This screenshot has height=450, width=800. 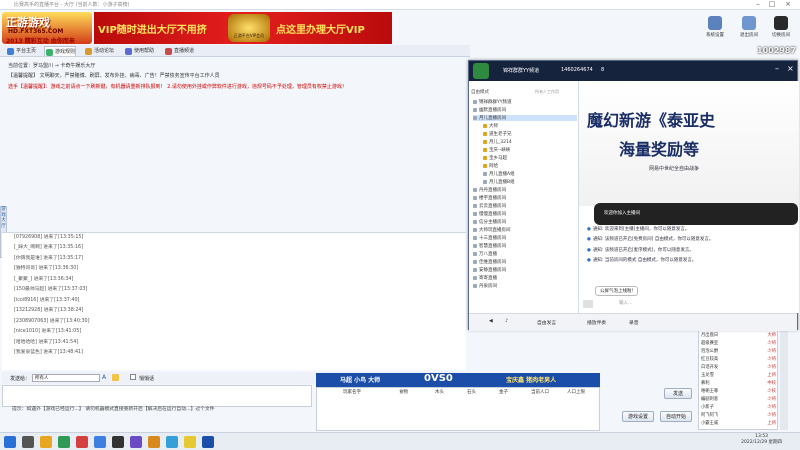 I want to click on user-row: 小新子 少将, so click(x=739, y=407).